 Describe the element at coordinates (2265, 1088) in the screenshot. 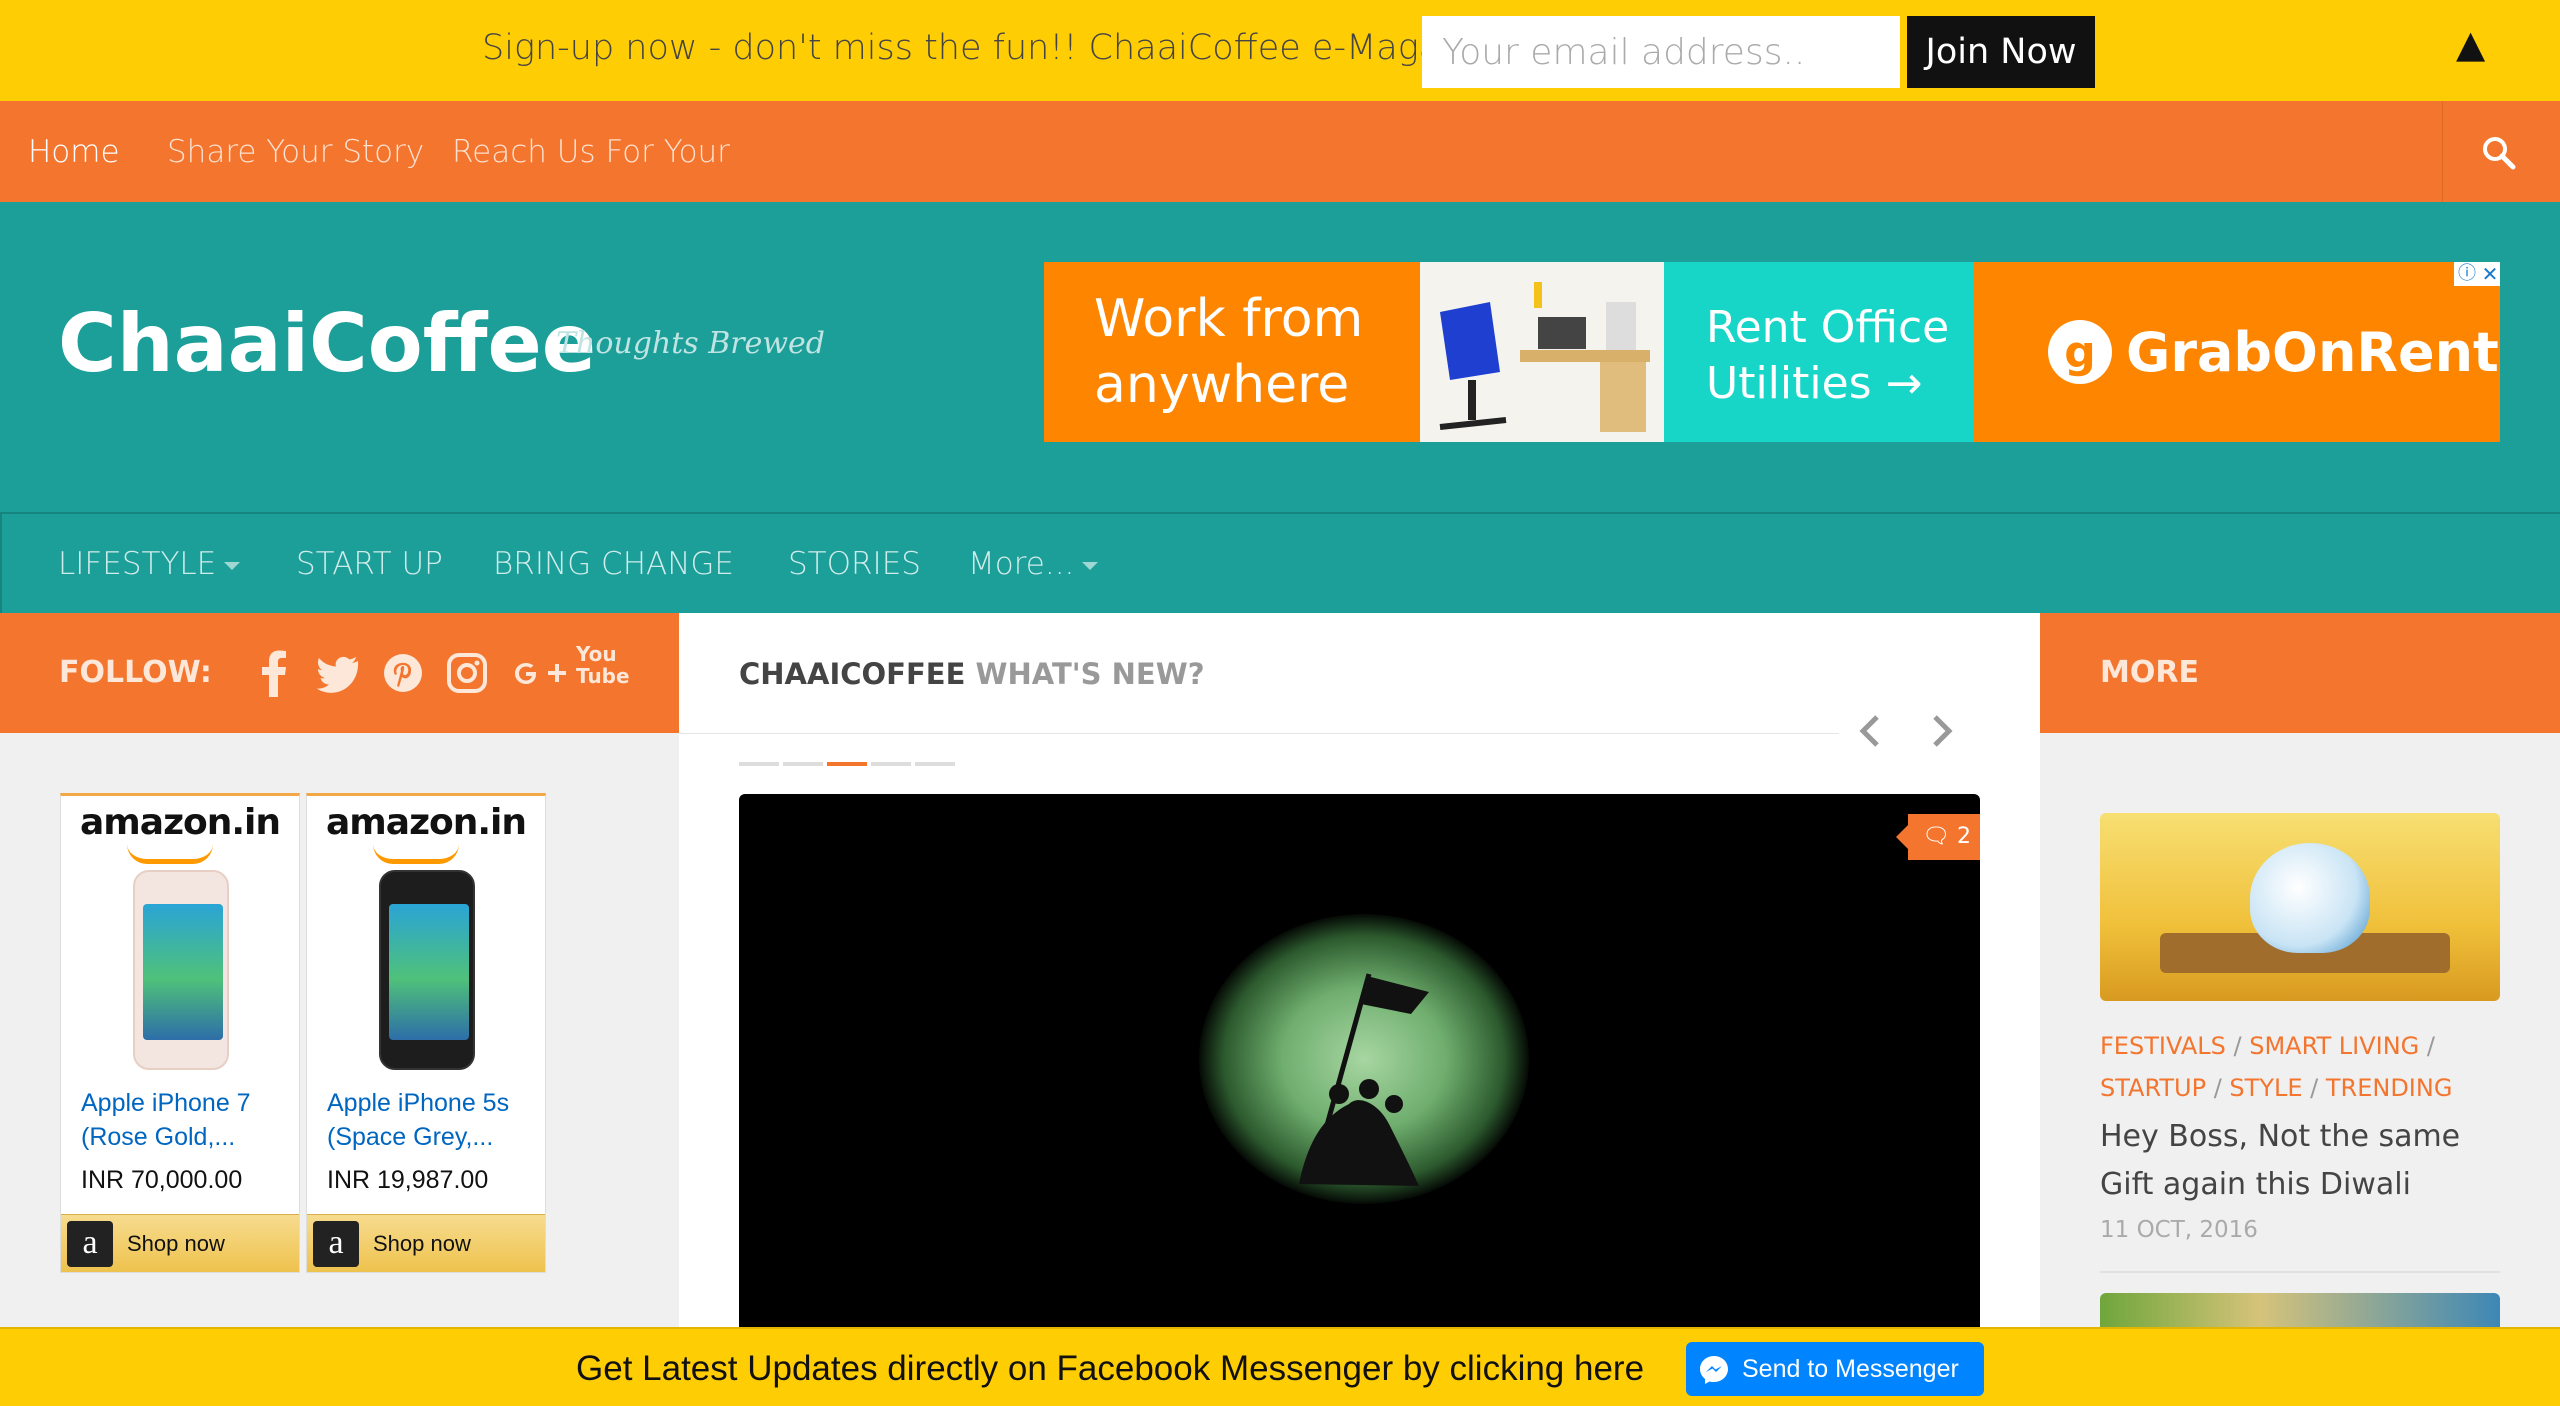

I see `tag-style: STYLE` at that location.